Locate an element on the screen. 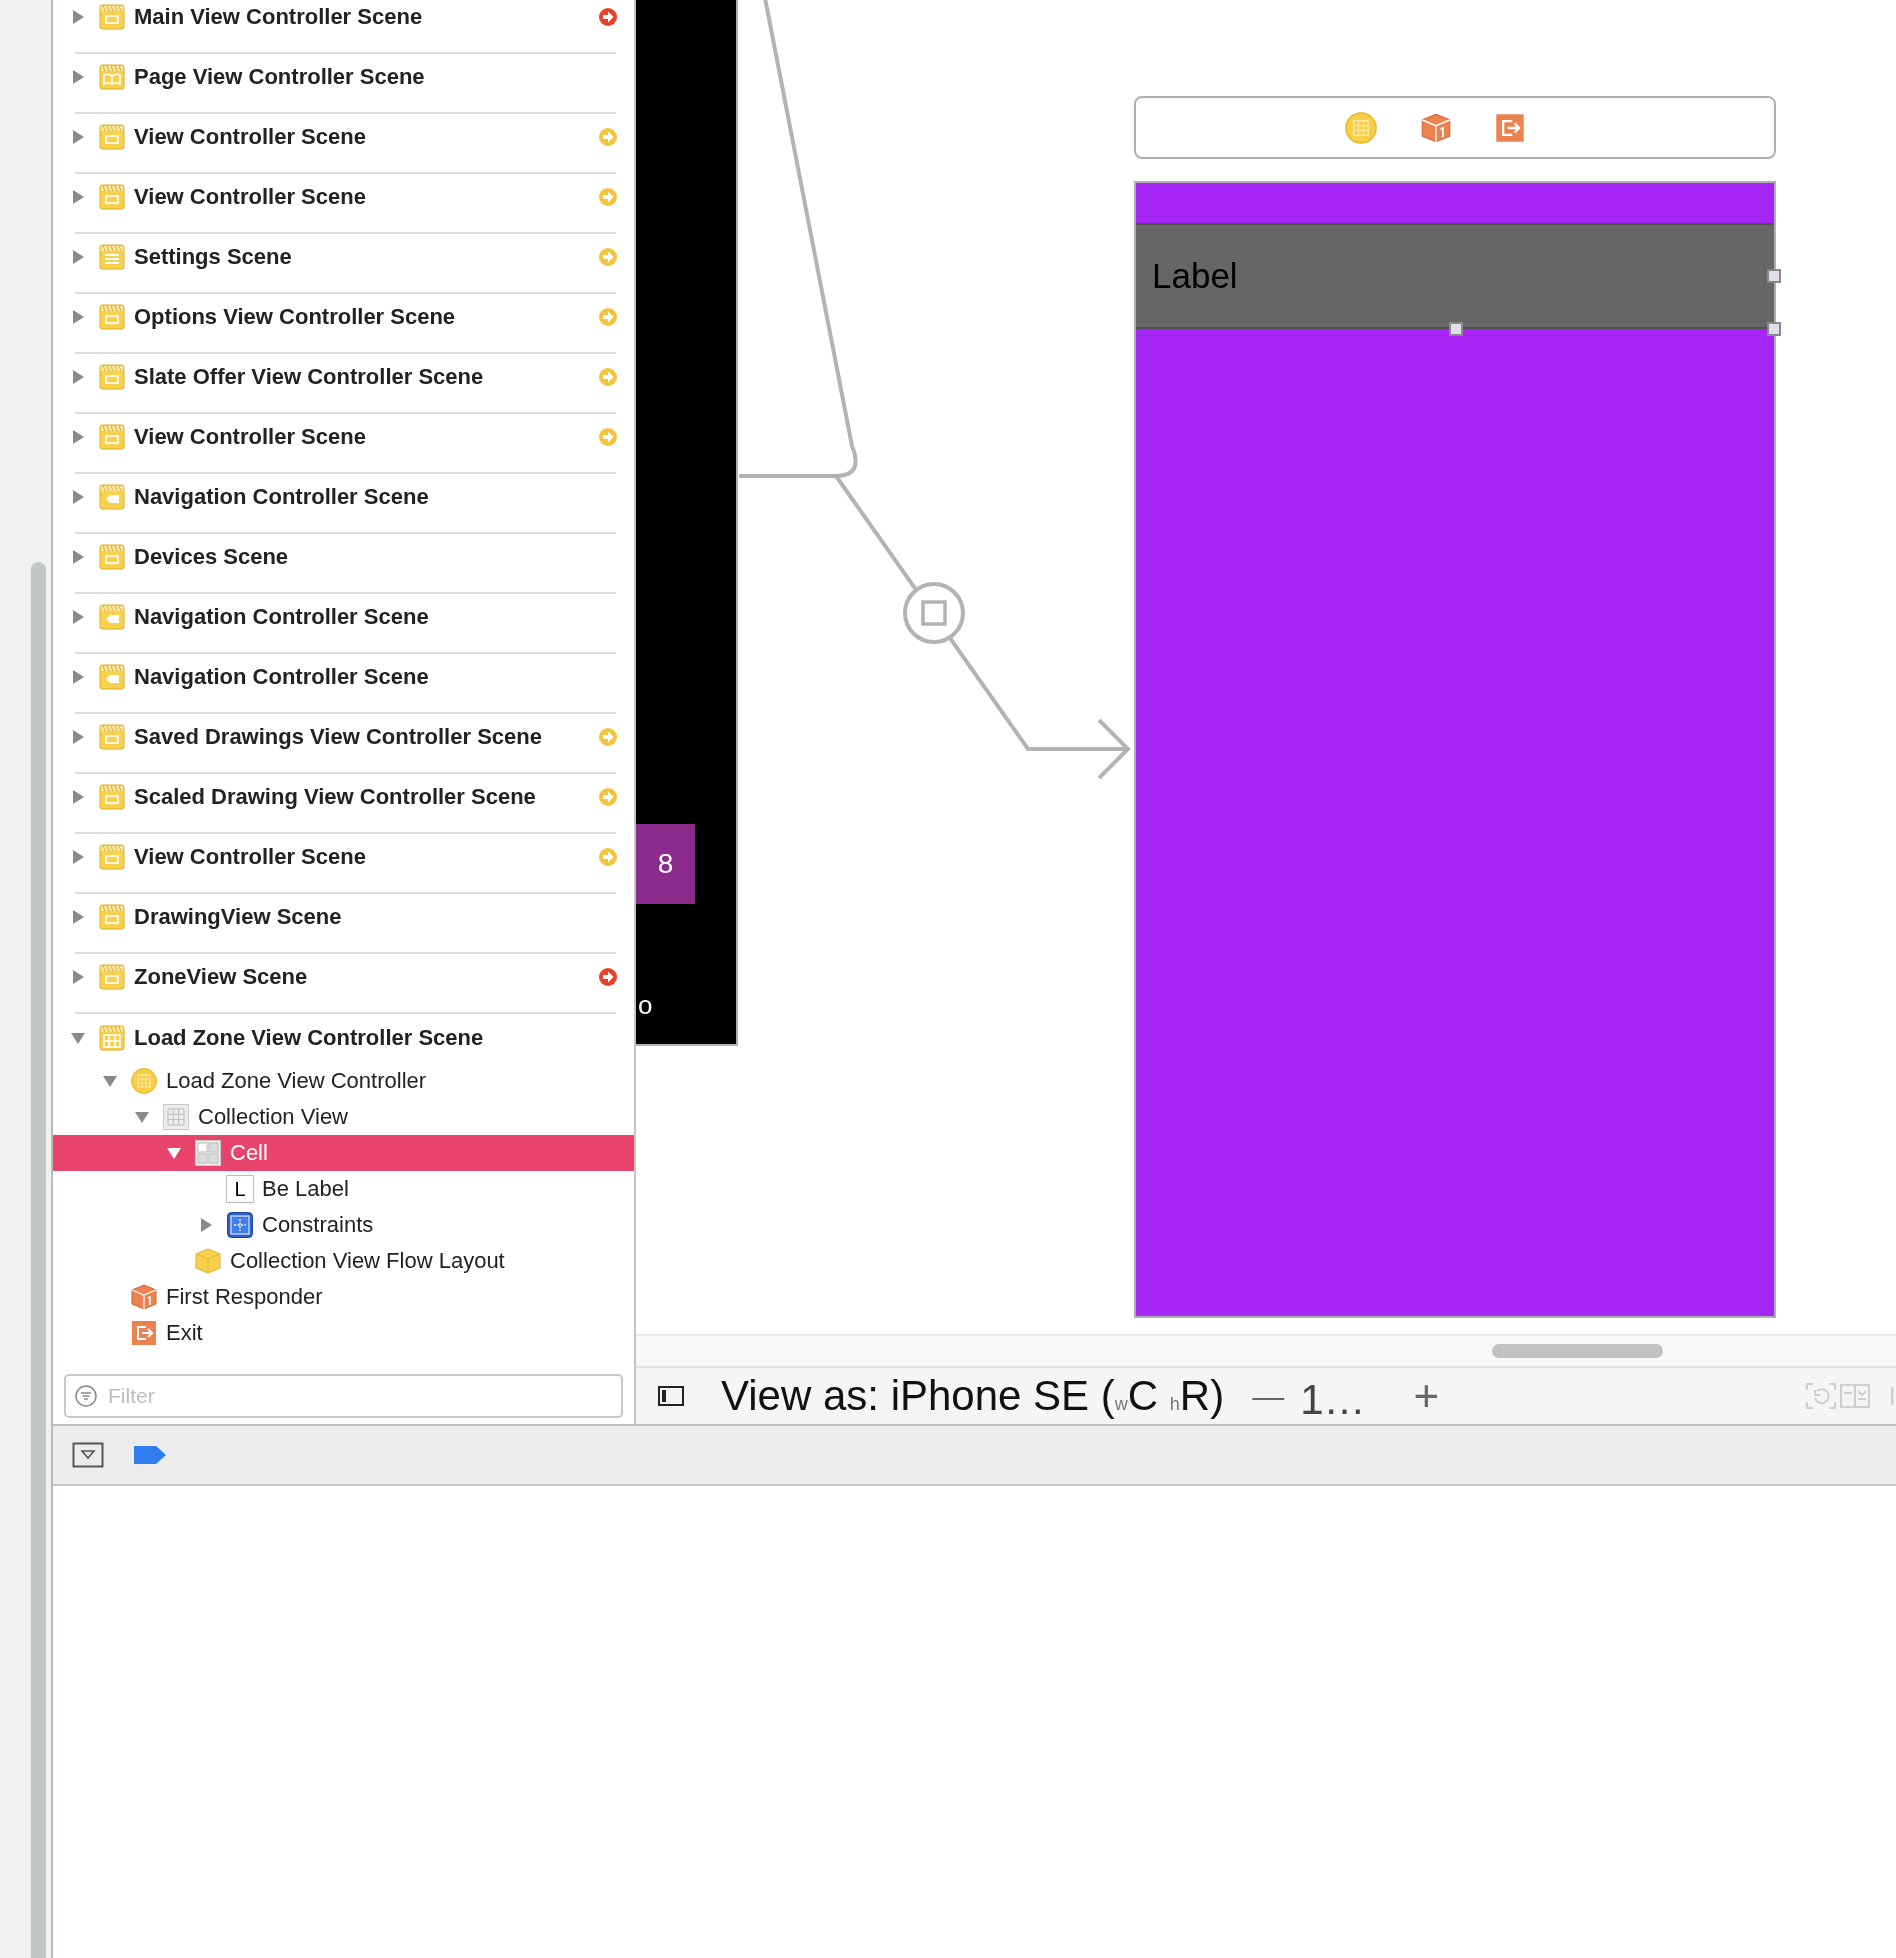 The width and height of the screenshot is (1896, 1958). cell-icon is located at coordinates (208, 1153).